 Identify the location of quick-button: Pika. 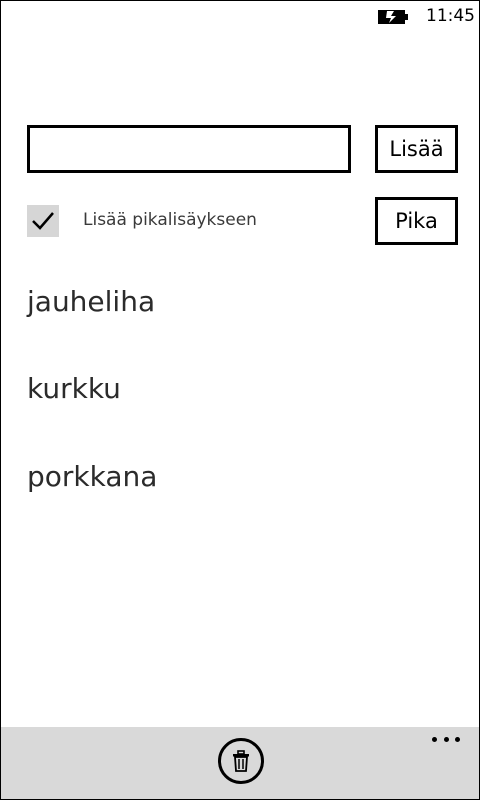
(416, 221).